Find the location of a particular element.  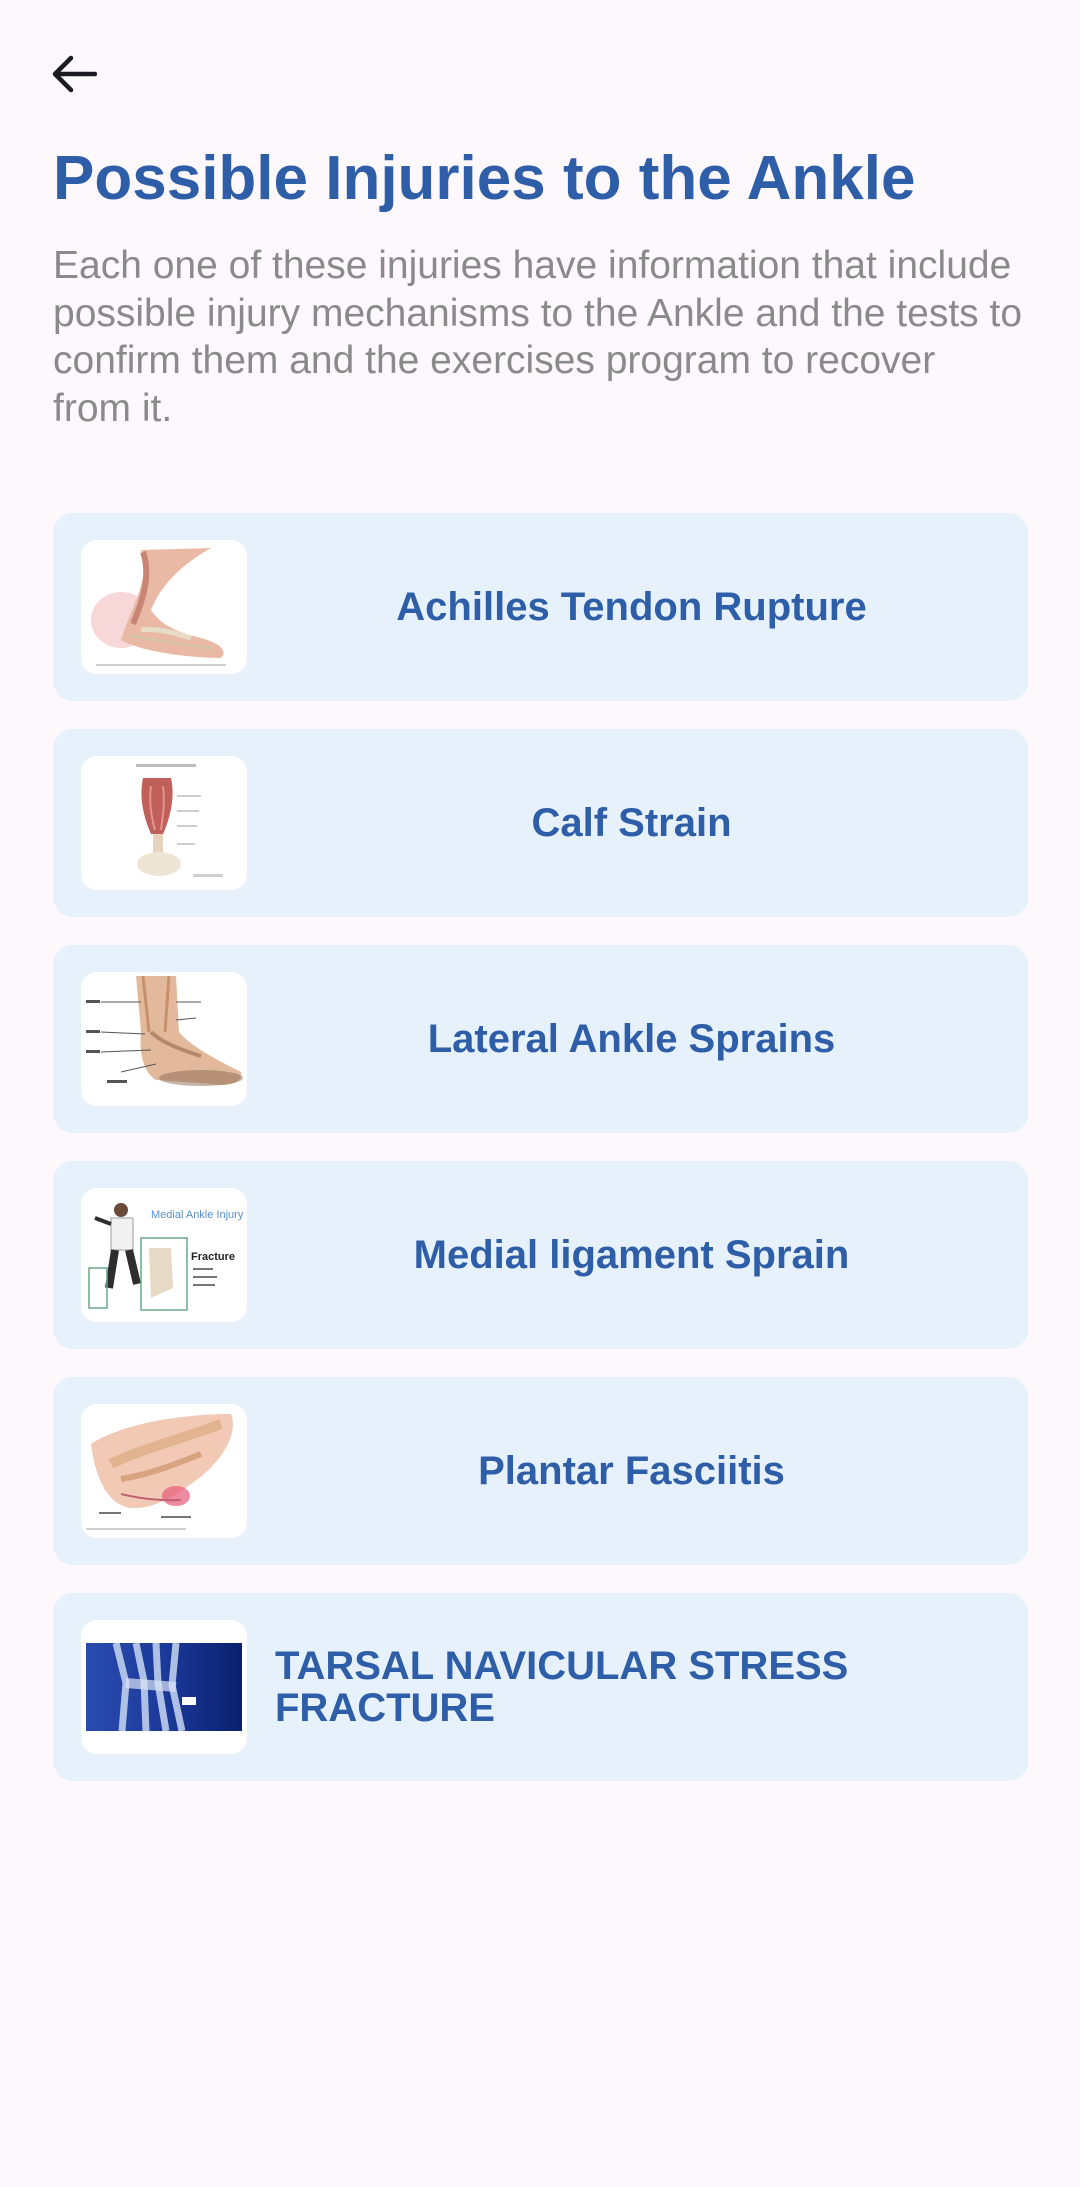

injury-title: Achilles Tendon Rupture is located at coordinates (631, 606).